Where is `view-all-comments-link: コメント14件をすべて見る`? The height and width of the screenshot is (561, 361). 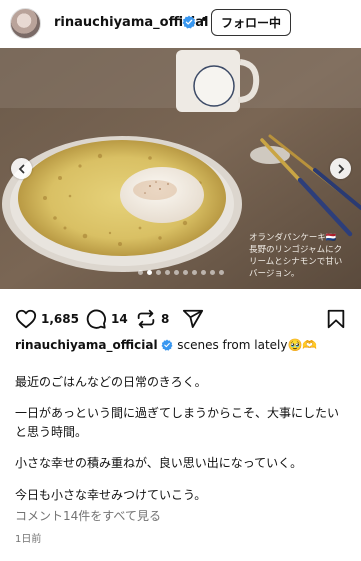 view-all-comments-link: コメント14件をすべて見る is located at coordinates (88, 515).